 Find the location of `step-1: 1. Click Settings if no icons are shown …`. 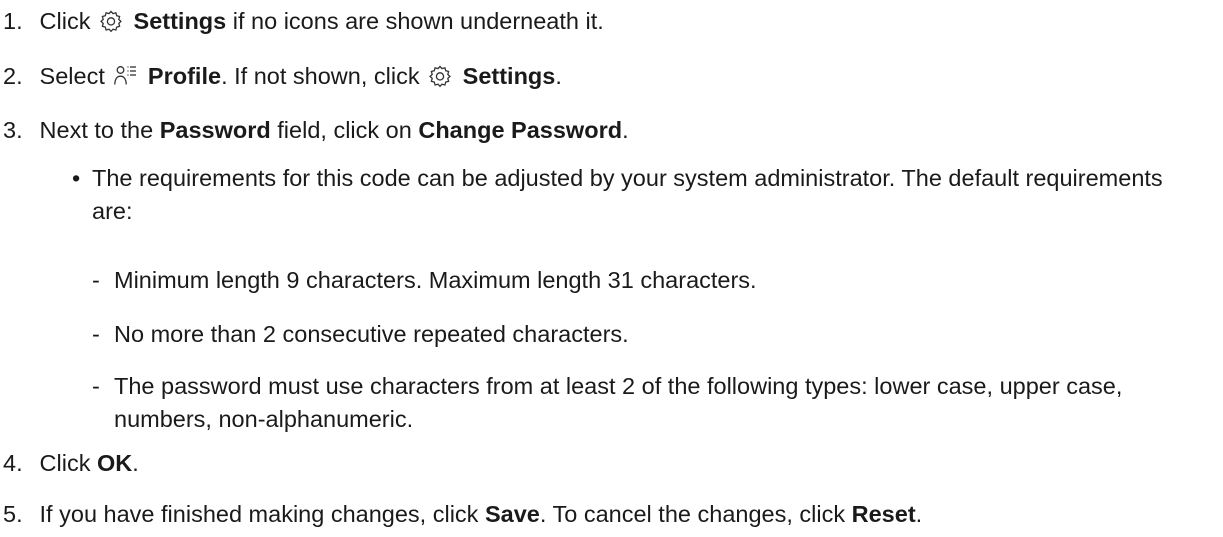

step-1: 1. Click Settings if no icons are shown … is located at coordinates (302, 21).